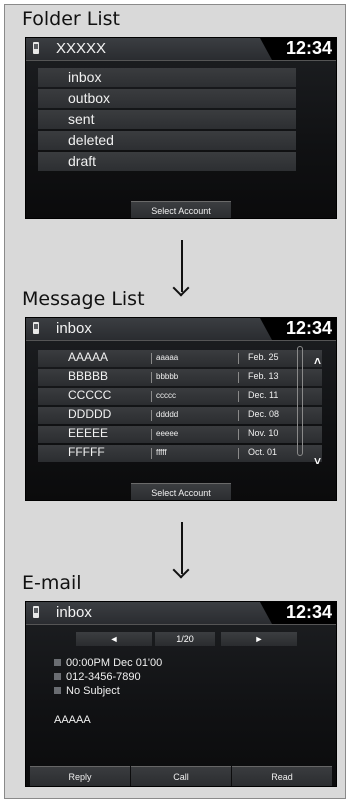  Describe the element at coordinates (282, 776) in the screenshot. I see `read-button: Read` at that location.